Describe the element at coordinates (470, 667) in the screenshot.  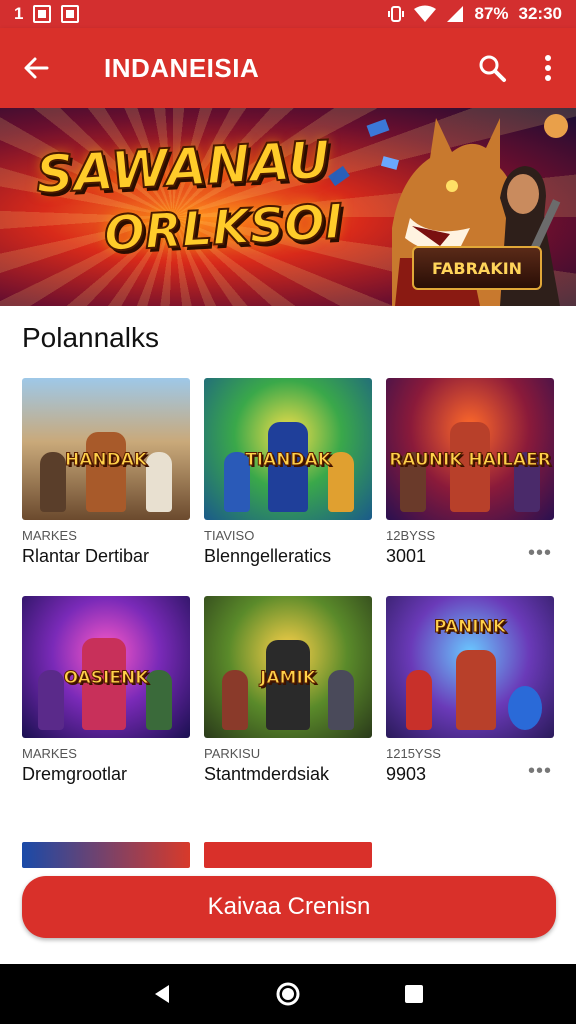
I see `game-thumbnail: PANINK` at that location.